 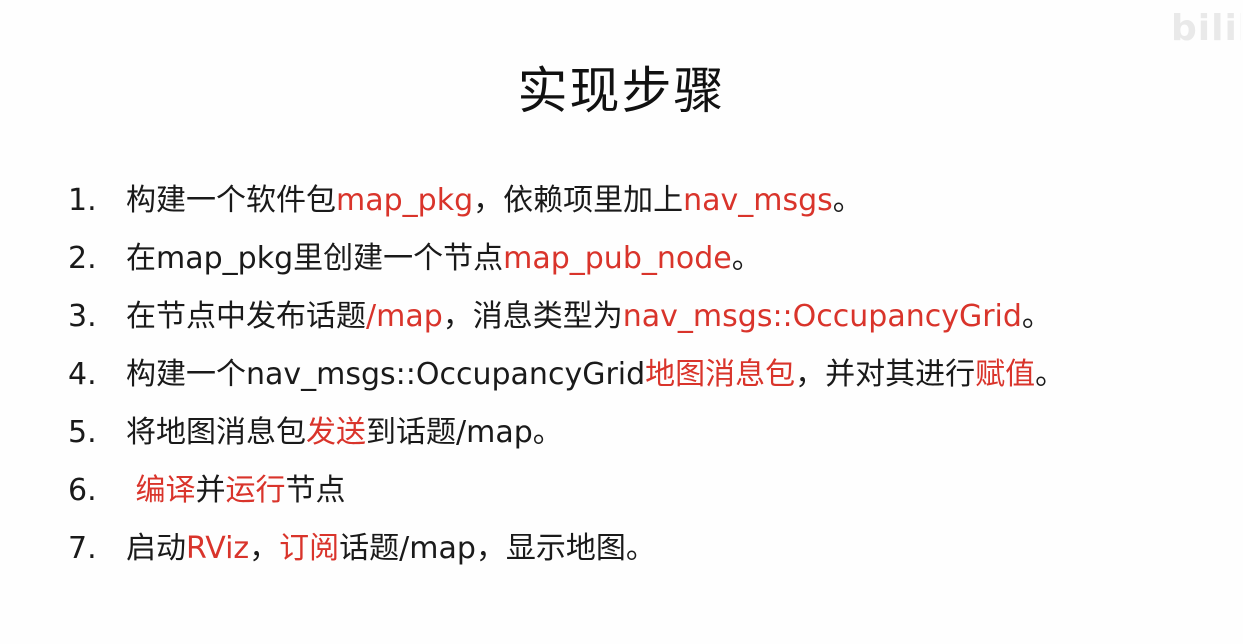 What do you see at coordinates (404, 316) in the screenshot?
I see `step-highlight-text: /map` at bounding box center [404, 316].